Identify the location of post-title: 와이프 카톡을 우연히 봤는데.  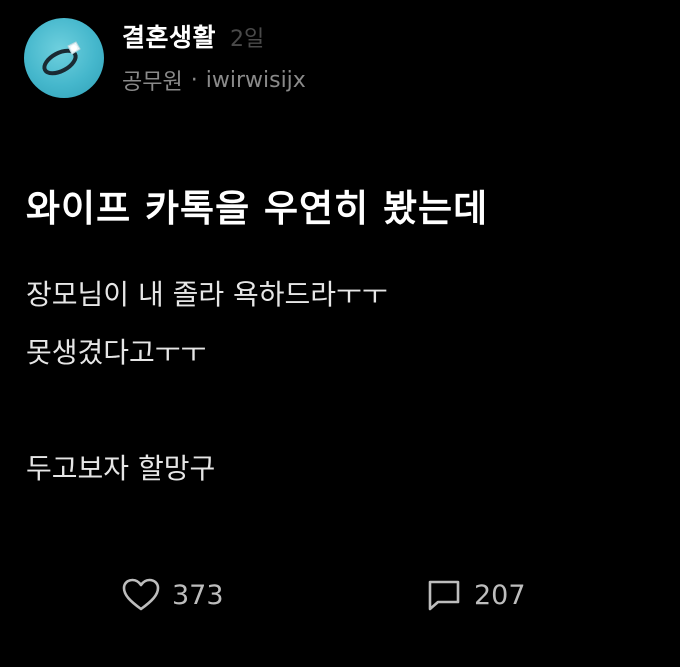
(257, 208).